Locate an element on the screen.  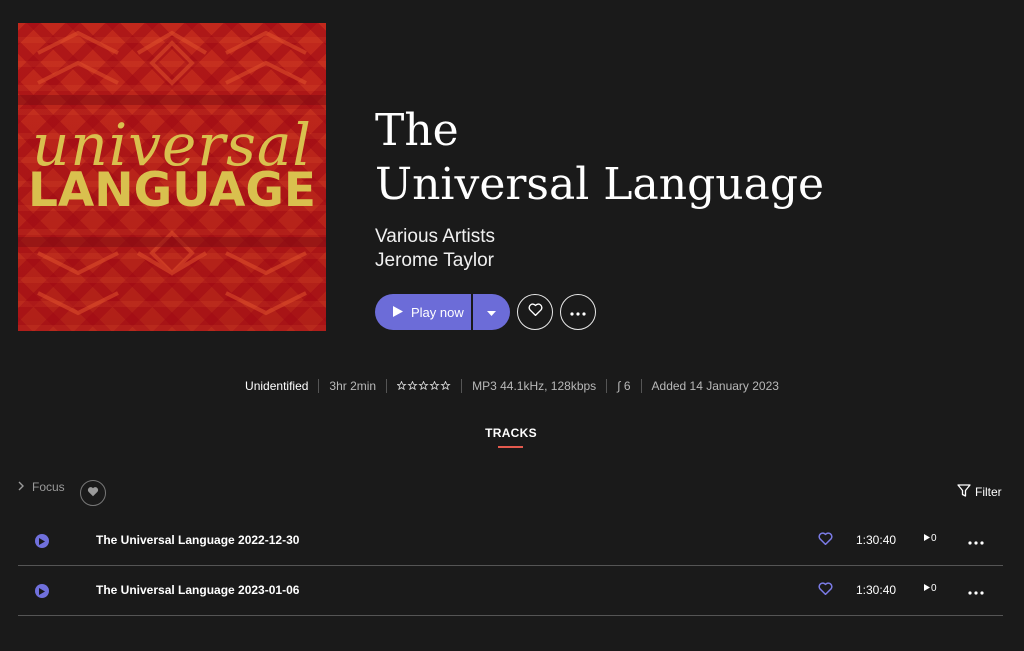
favorites-filter-button is located at coordinates (93, 493).